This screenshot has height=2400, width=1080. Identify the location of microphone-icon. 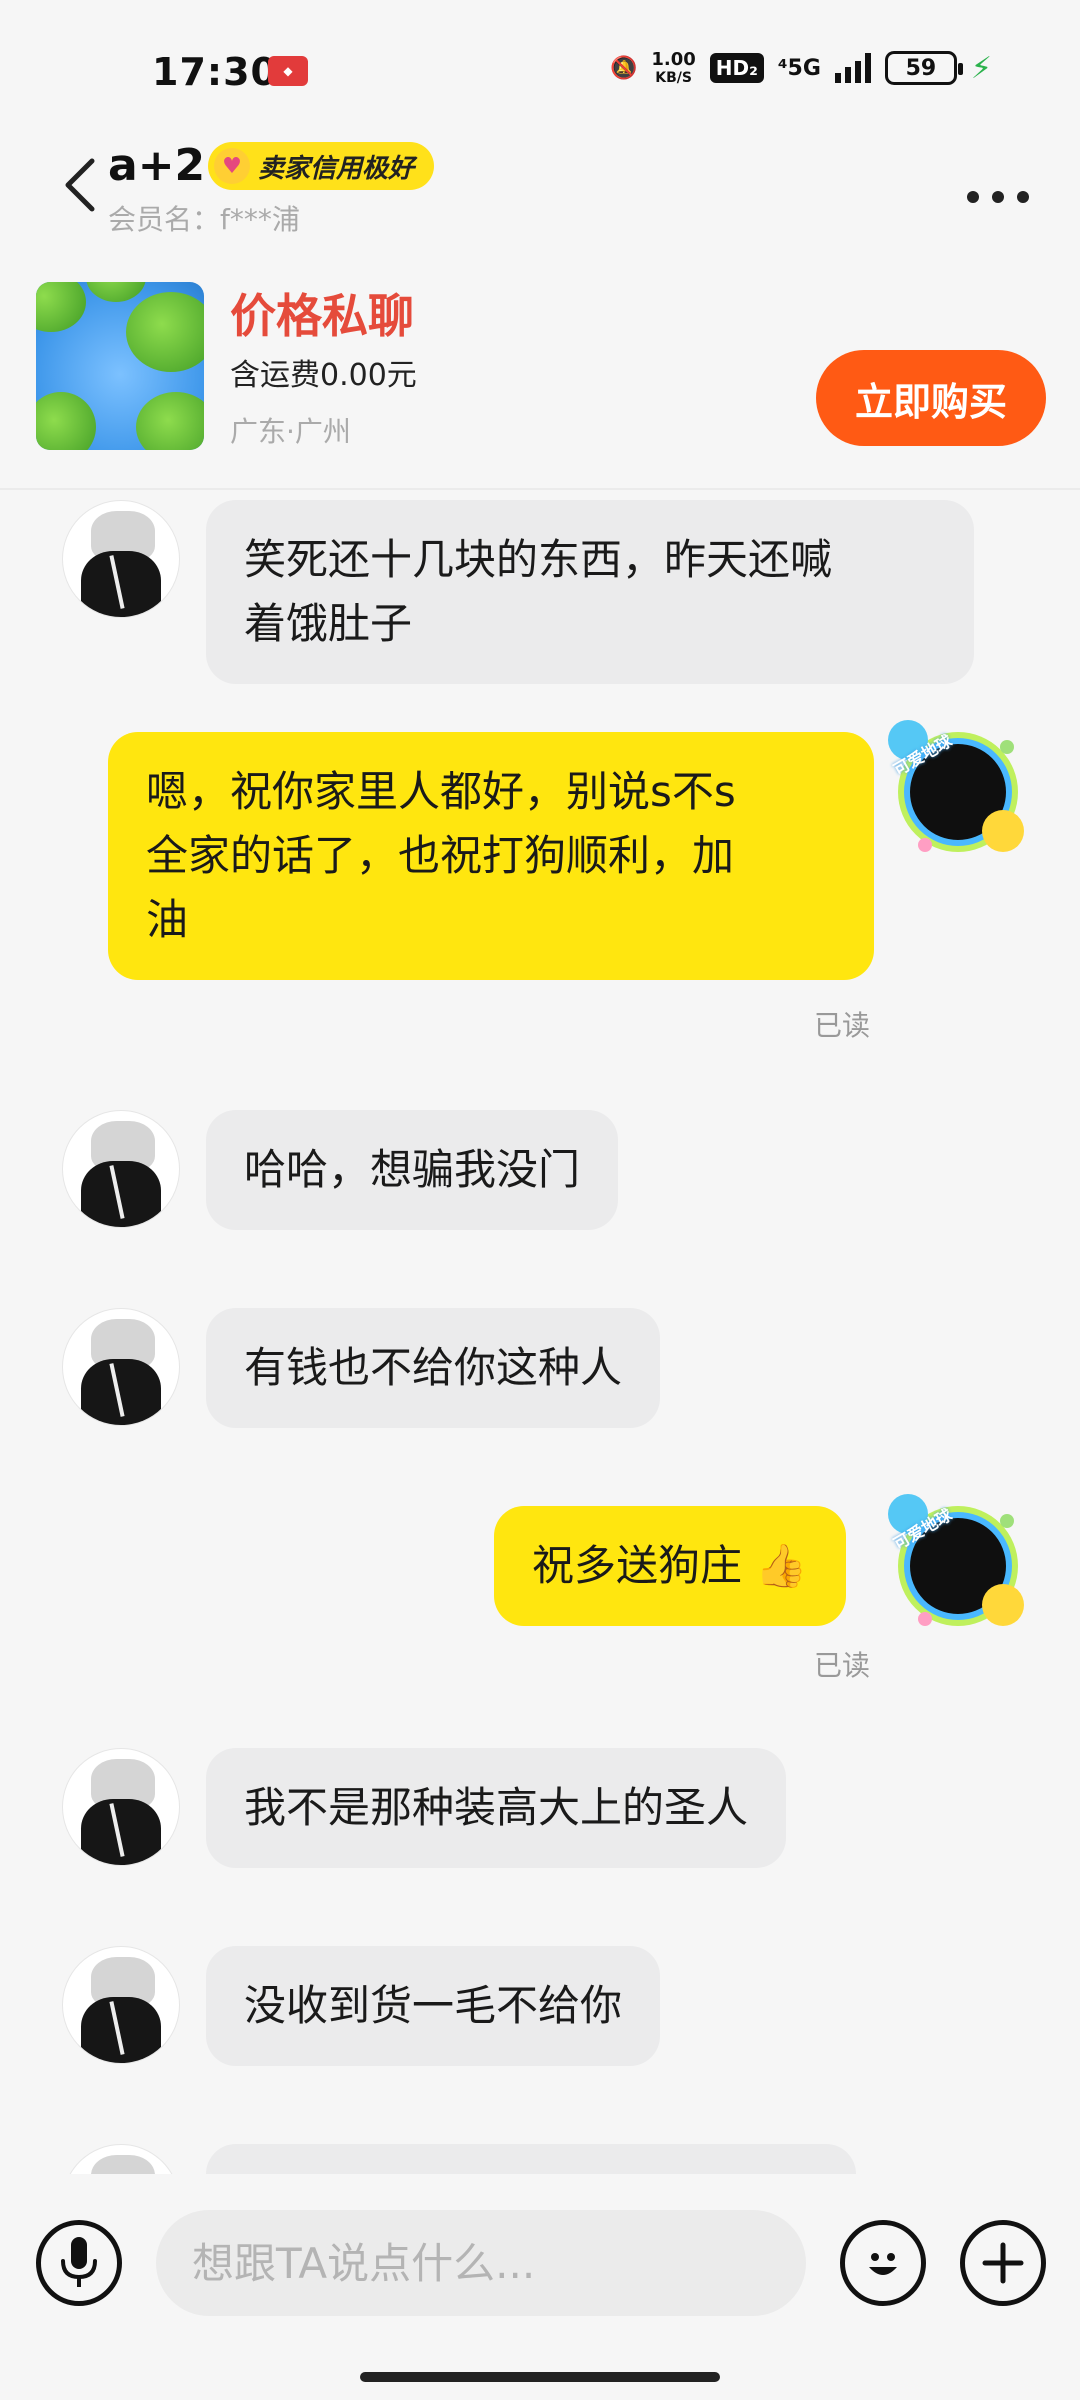
(79, 2262).